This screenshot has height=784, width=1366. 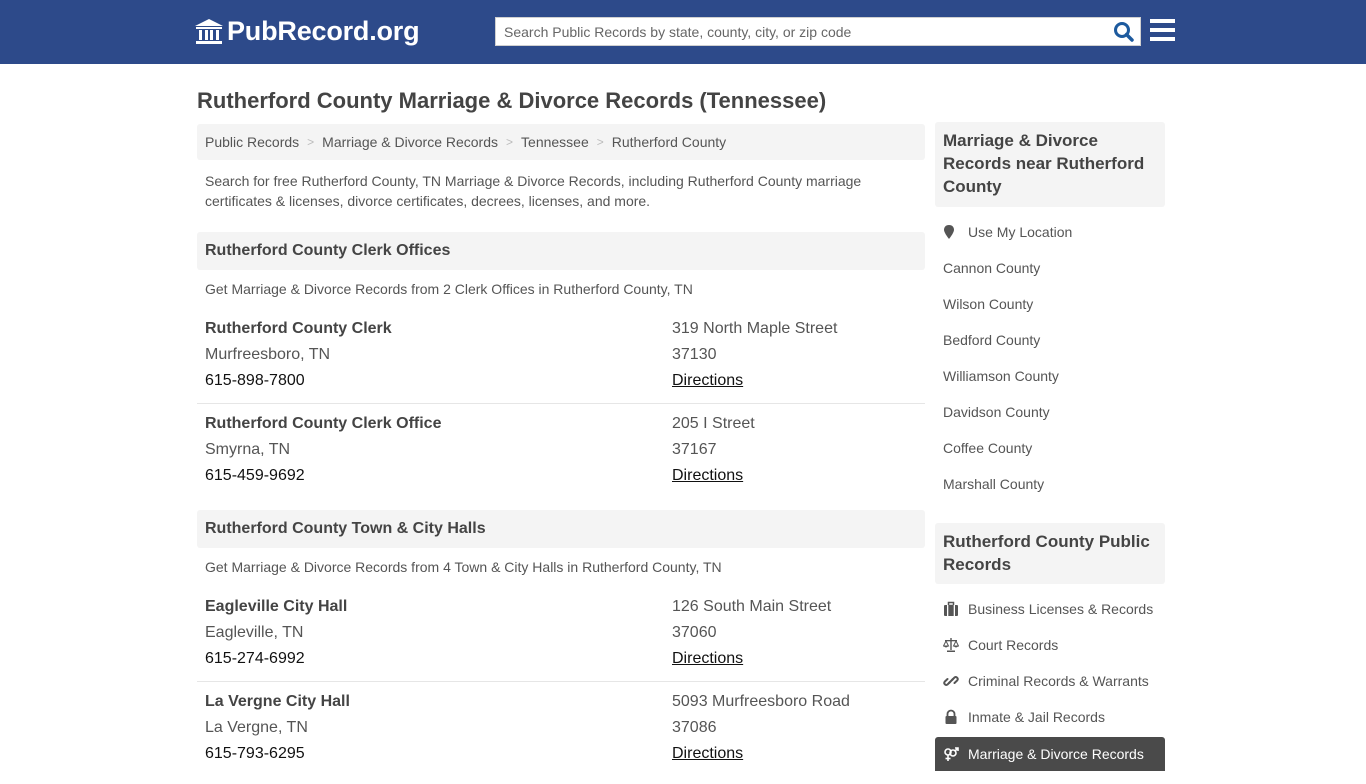 What do you see at coordinates (323, 424) in the screenshot?
I see `office-name: Rutherford County Clerk Office` at bounding box center [323, 424].